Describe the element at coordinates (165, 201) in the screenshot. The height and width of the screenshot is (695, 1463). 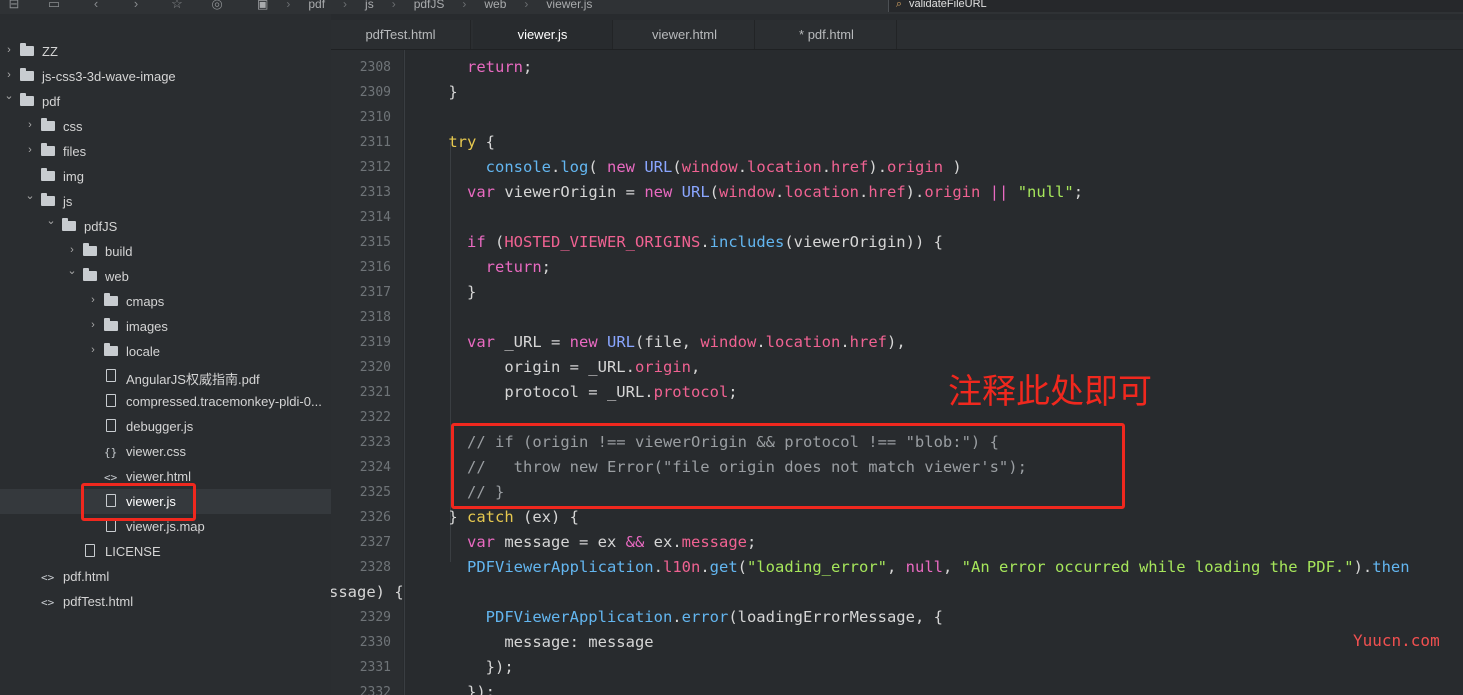
I see `tree-item: ⌄ js` at that location.